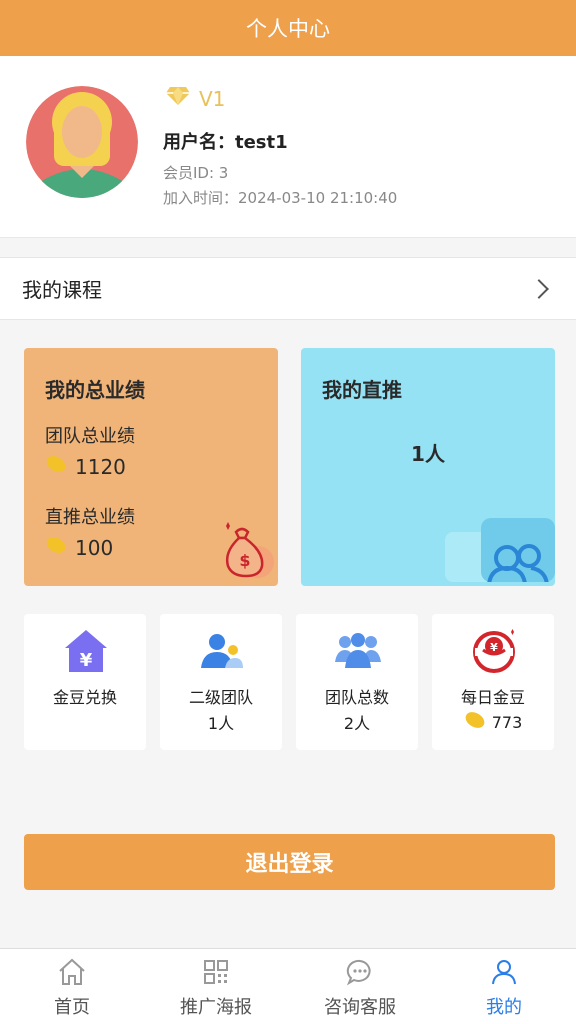 The width and height of the screenshot is (576, 1024). What do you see at coordinates (84, 697) in the screenshot?
I see `grid-label: 金豆兑换` at bounding box center [84, 697].